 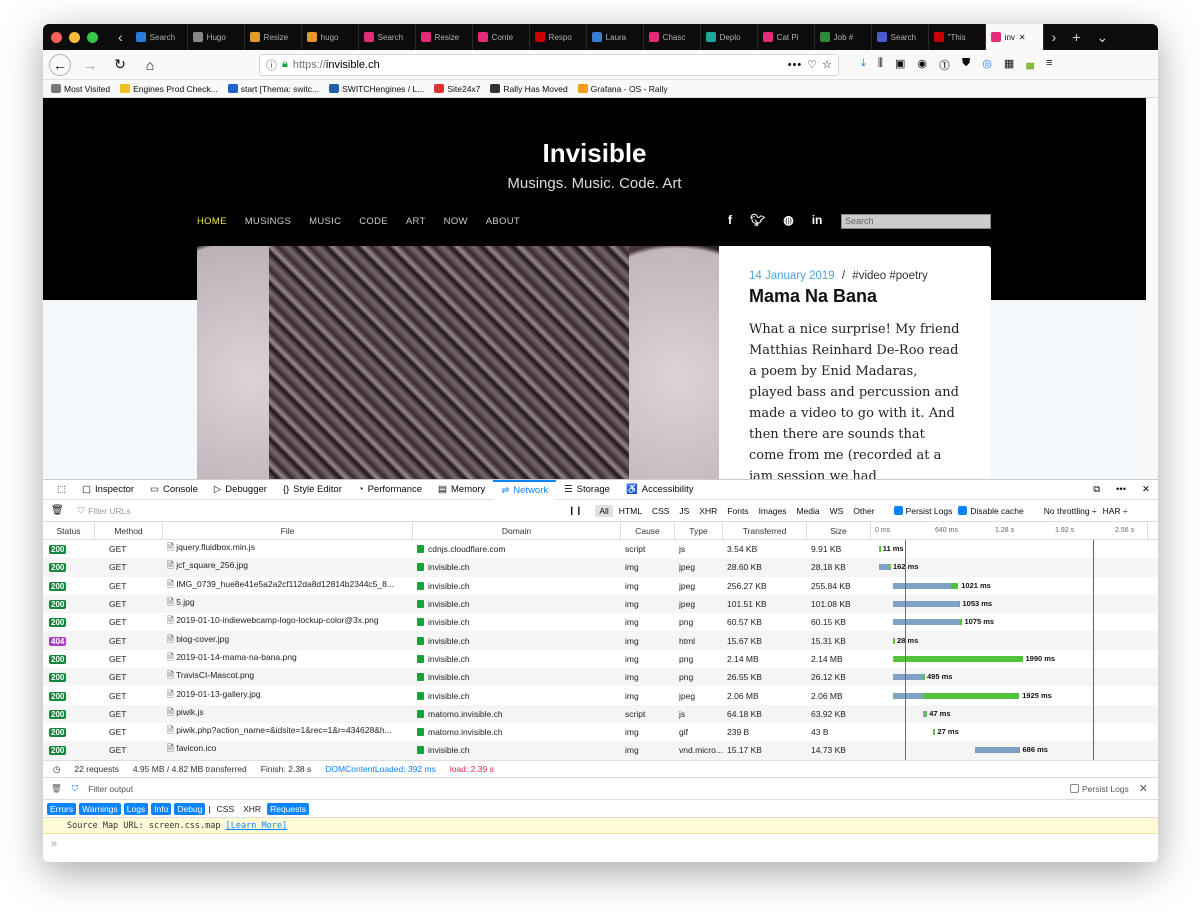 What do you see at coordinates (1096, 490) in the screenshot?
I see `dock-icon: ⧉` at bounding box center [1096, 490].